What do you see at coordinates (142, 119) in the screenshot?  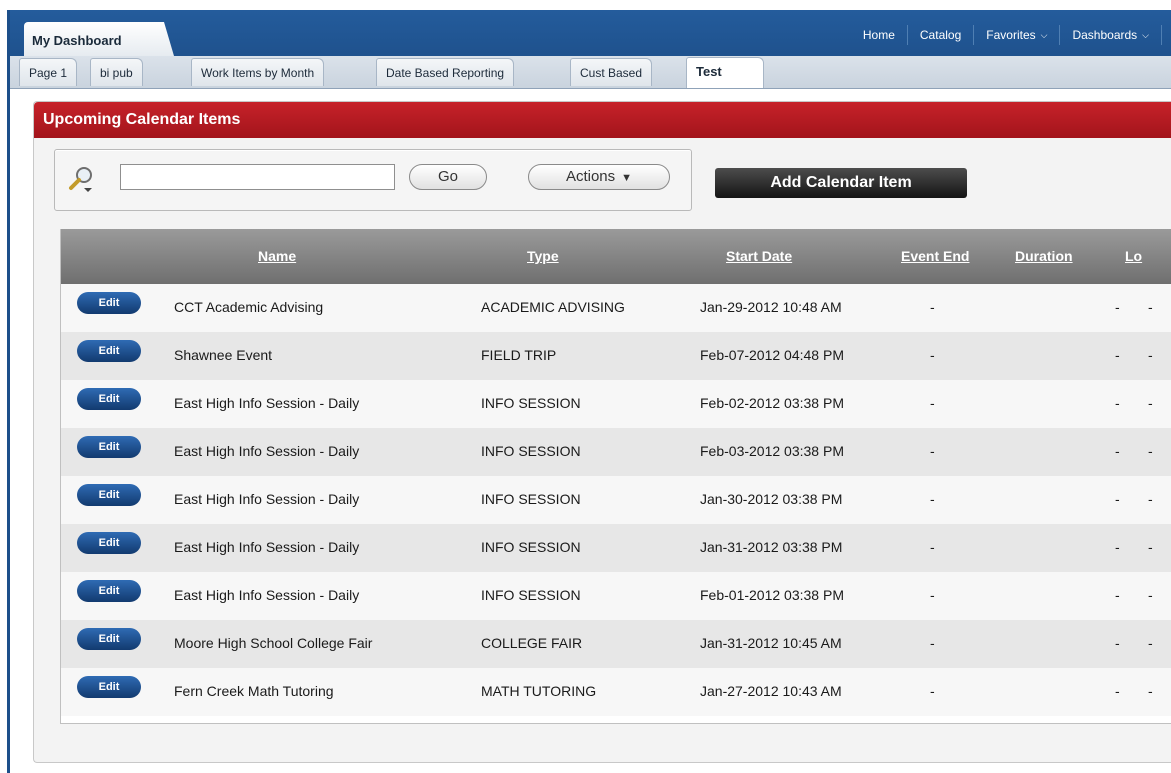 I see `panel-title: Upcoming Calendar Items` at bounding box center [142, 119].